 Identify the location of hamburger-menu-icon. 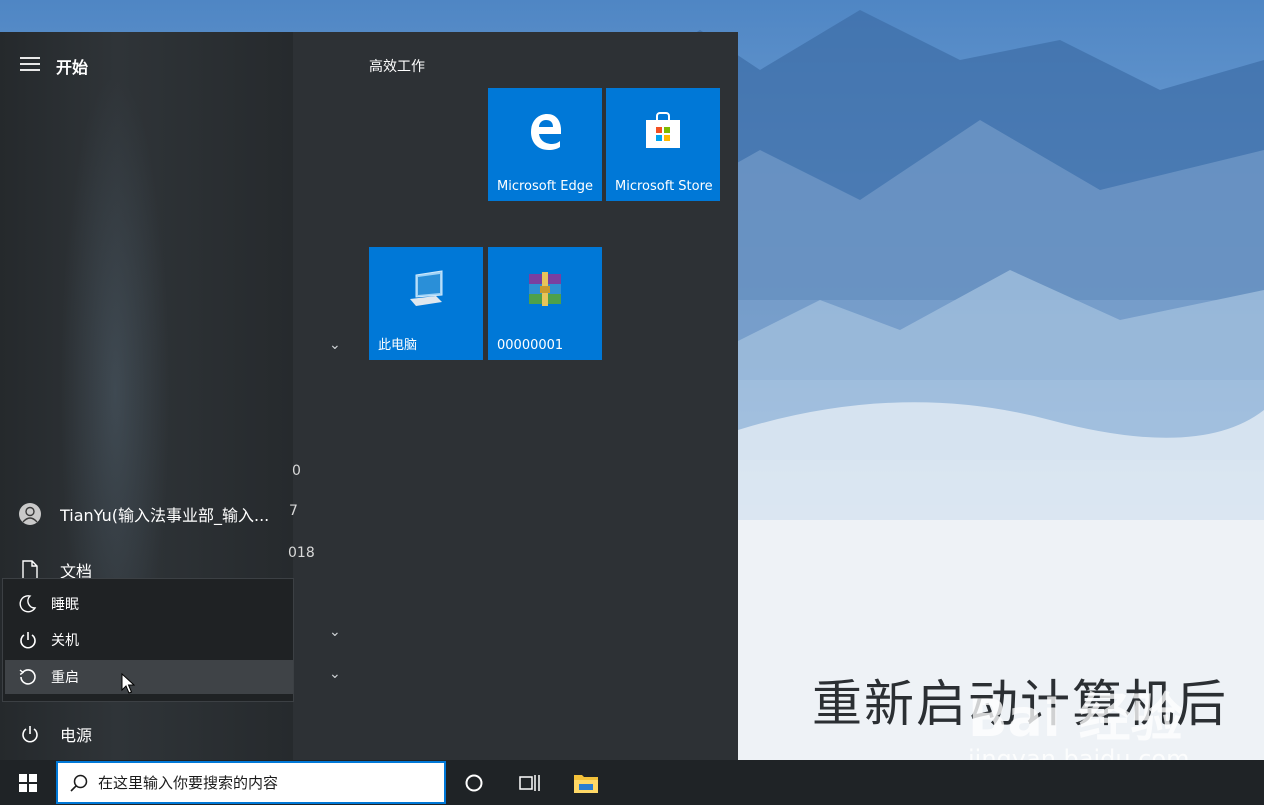
(30, 64).